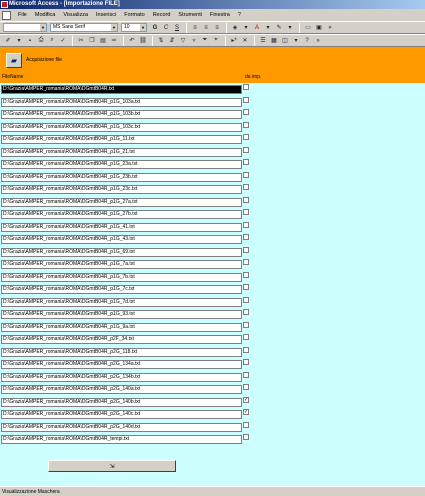  Describe the element at coordinates (19, 41) in the screenshot. I see `view-dropdown: ▾` at that location.